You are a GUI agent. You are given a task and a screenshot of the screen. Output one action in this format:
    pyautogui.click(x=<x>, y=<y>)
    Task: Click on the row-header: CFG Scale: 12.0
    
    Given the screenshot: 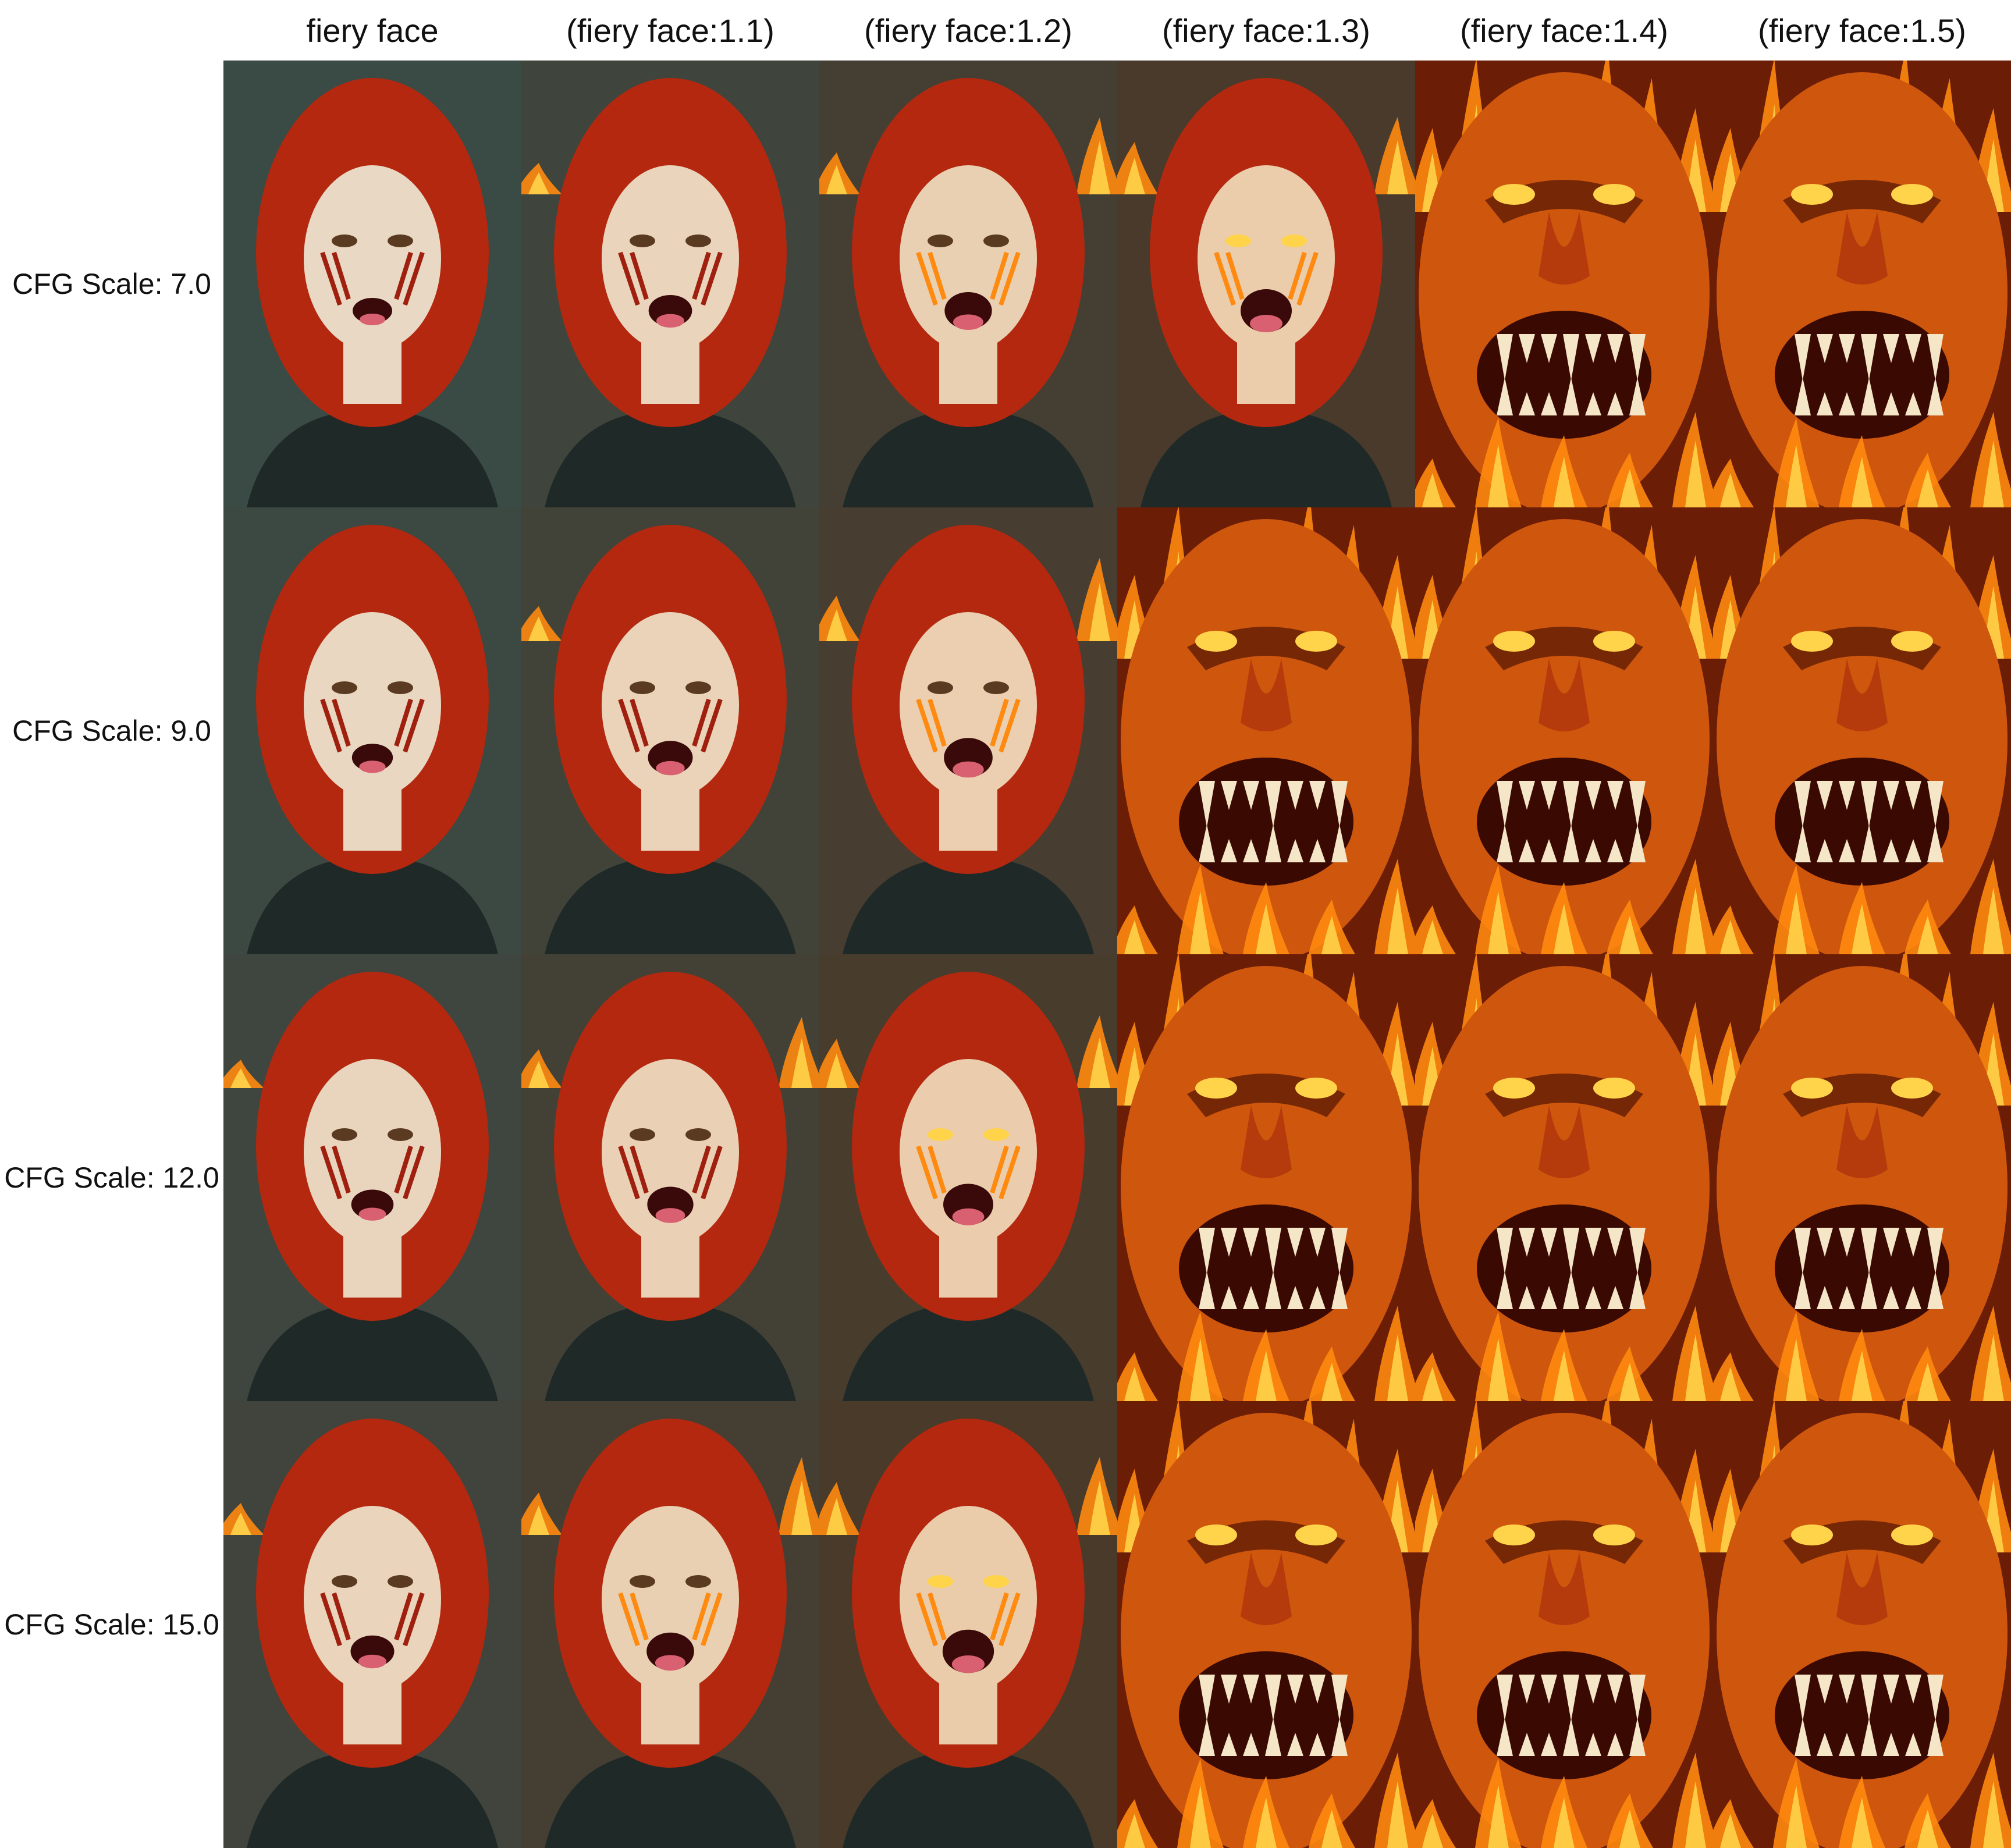 What is the action you would take?
    pyautogui.click(x=112, y=1177)
    